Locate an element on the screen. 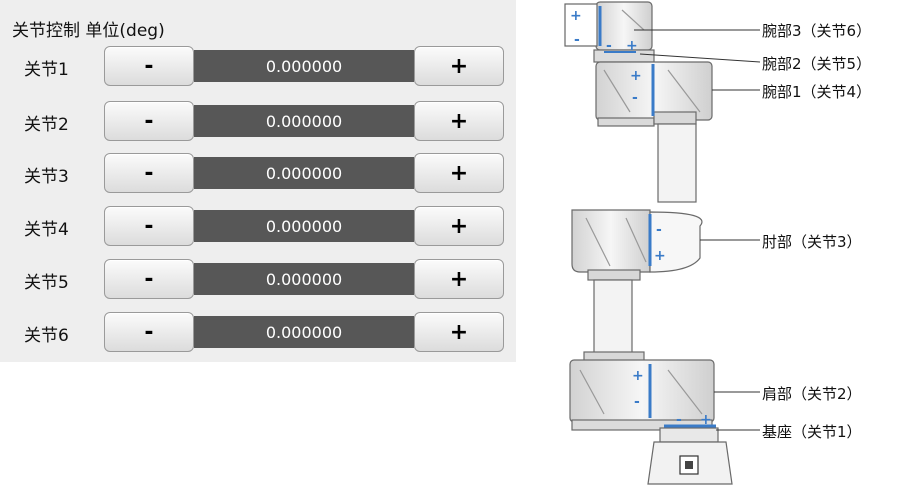 Image resolution: width=905 pixels, height=485 pixels. base-housing is located at coordinates (689, 435).